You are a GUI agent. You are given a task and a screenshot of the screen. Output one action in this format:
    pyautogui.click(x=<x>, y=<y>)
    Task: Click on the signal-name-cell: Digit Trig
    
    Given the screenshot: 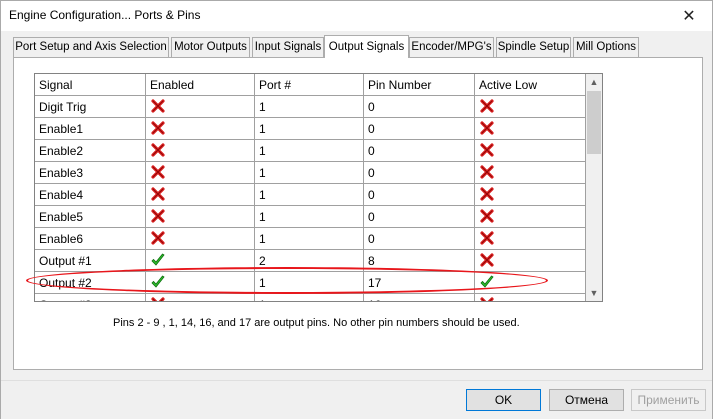 What is the action you would take?
    pyautogui.click(x=90, y=107)
    